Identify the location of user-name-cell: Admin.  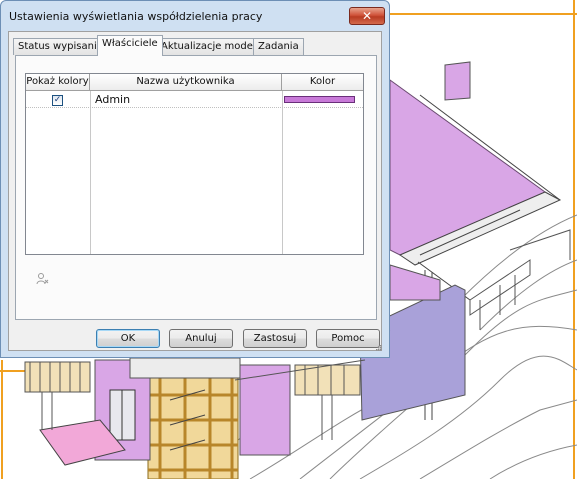
(112, 99).